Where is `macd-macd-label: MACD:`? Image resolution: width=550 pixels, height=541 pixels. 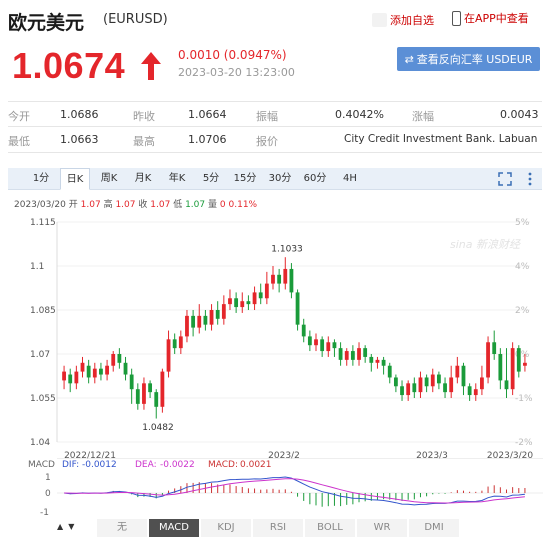
macd-macd-label: MACD: is located at coordinates (223, 465).